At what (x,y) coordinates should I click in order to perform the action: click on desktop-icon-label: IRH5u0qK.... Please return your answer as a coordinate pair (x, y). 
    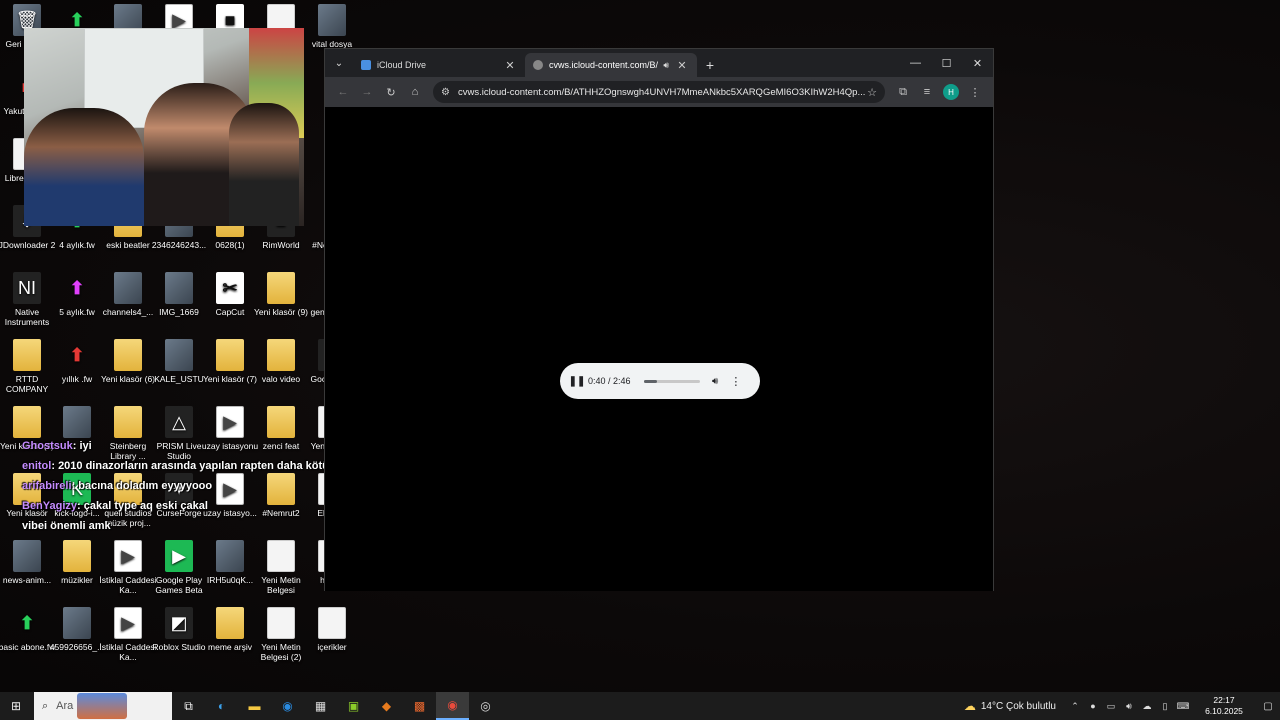
    Looking at the image, I should click on (230, 580).